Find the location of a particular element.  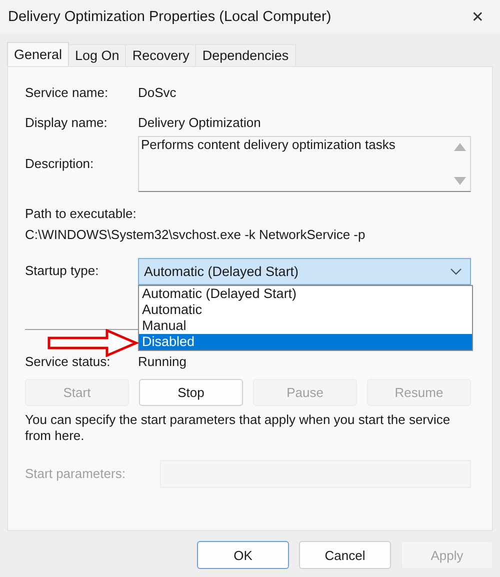

dropdown-option: Manual is located at coordinates (305, 326).